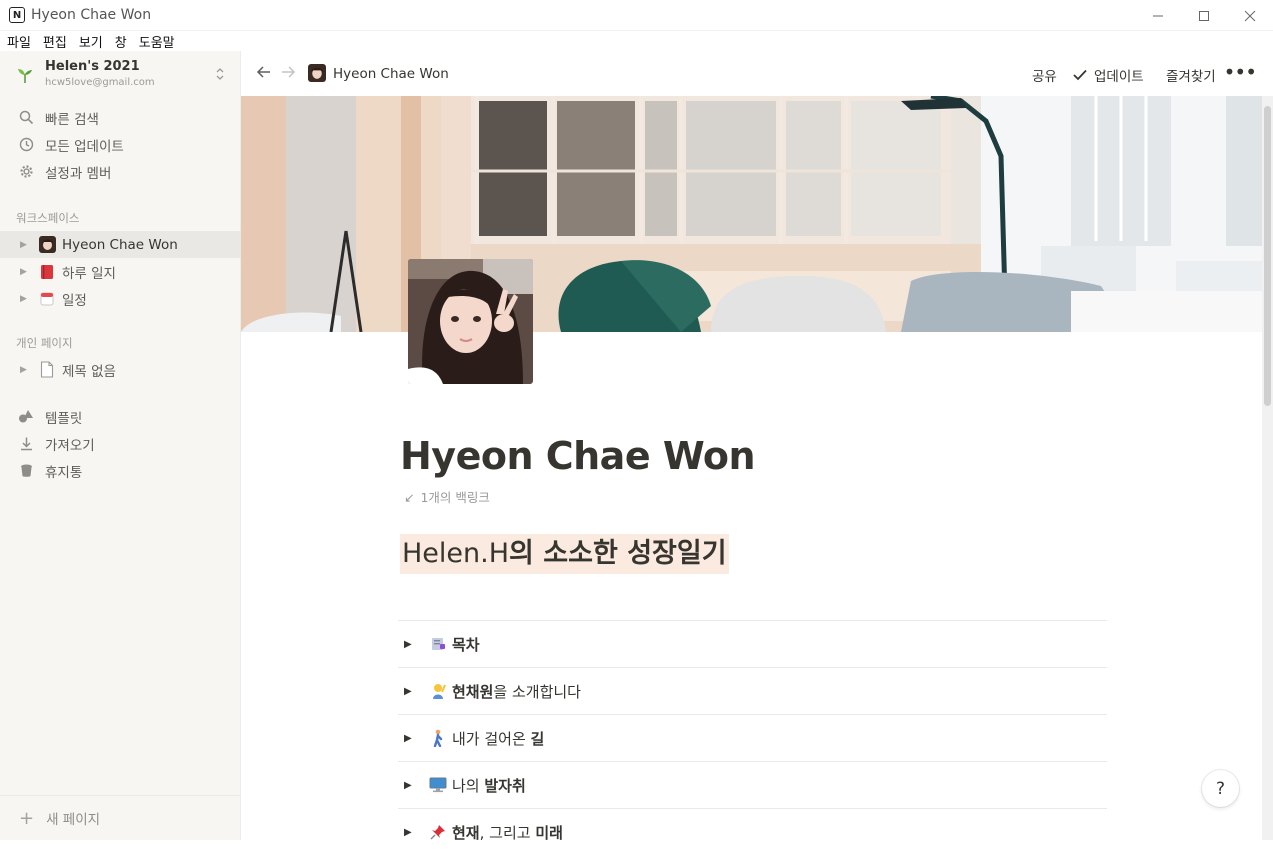  What do you see at coordinates (470, 321) in the screenshot?
I see `page-icon-photo` at bounding box center [470, 321].